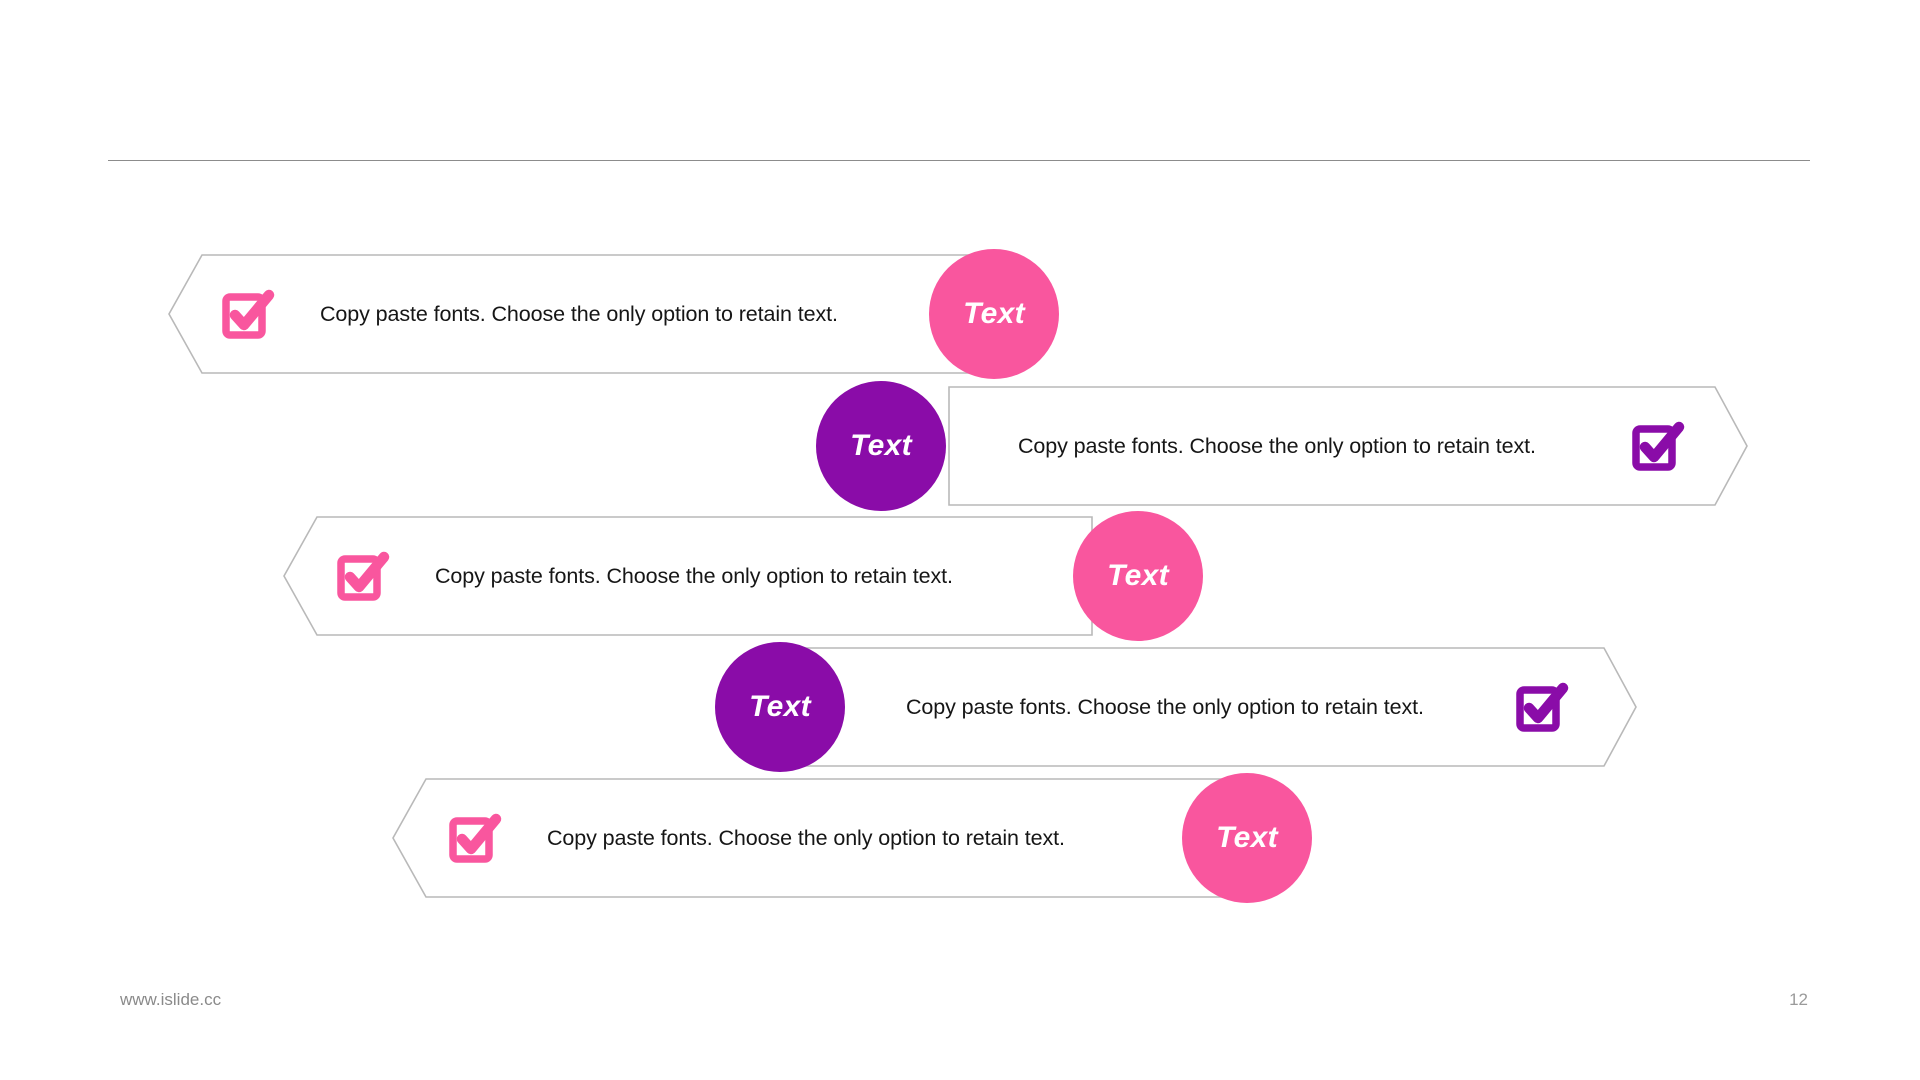 The width and height of the screenshot is (1920, 1080). Describe the element at coordinates (170, 1000) in the screenshot. I see `footer-site-label: www.islide.cc` at that location.